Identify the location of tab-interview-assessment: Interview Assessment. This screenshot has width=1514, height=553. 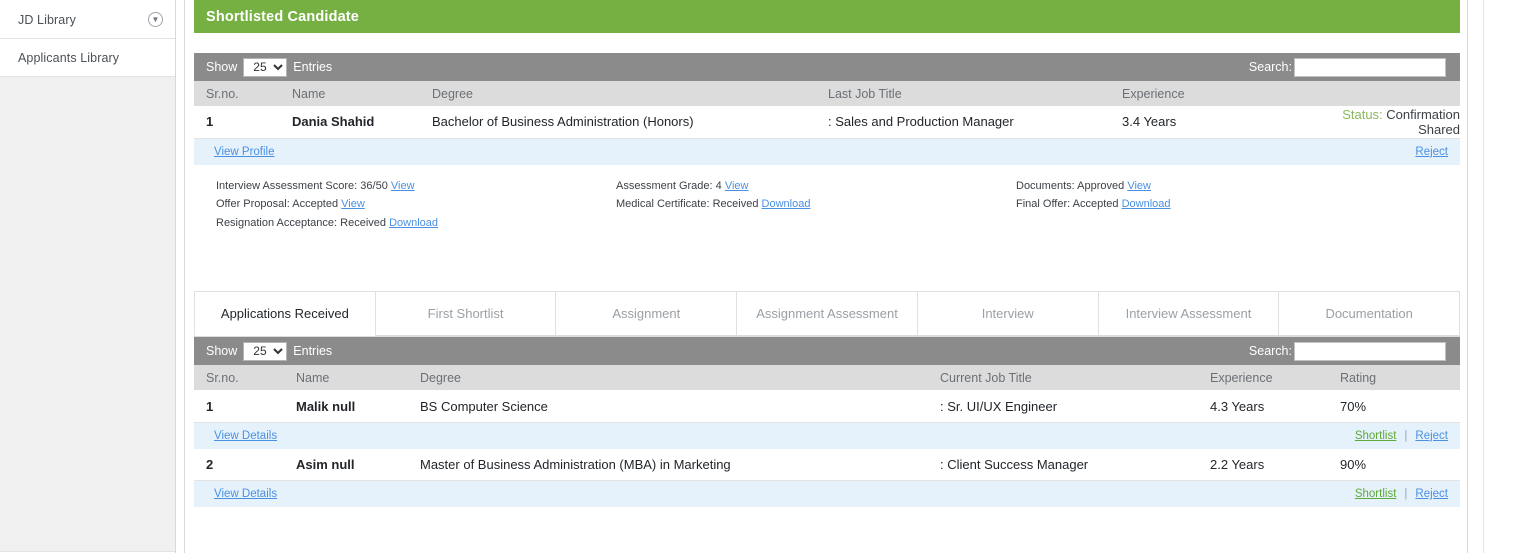
(1189, 314).